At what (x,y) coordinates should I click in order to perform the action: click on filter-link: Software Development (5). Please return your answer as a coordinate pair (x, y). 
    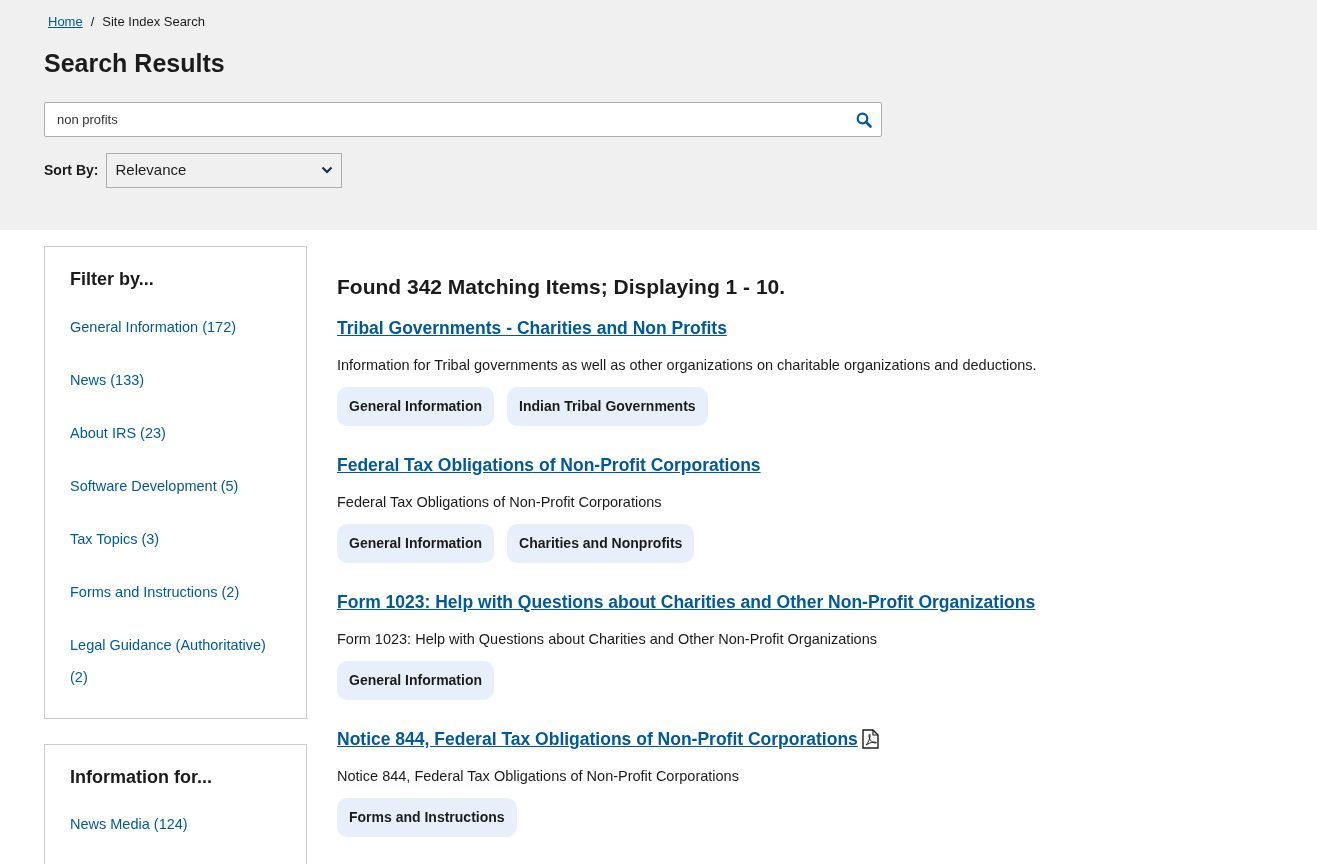
    Looking at the image, I should click on (175, 485).